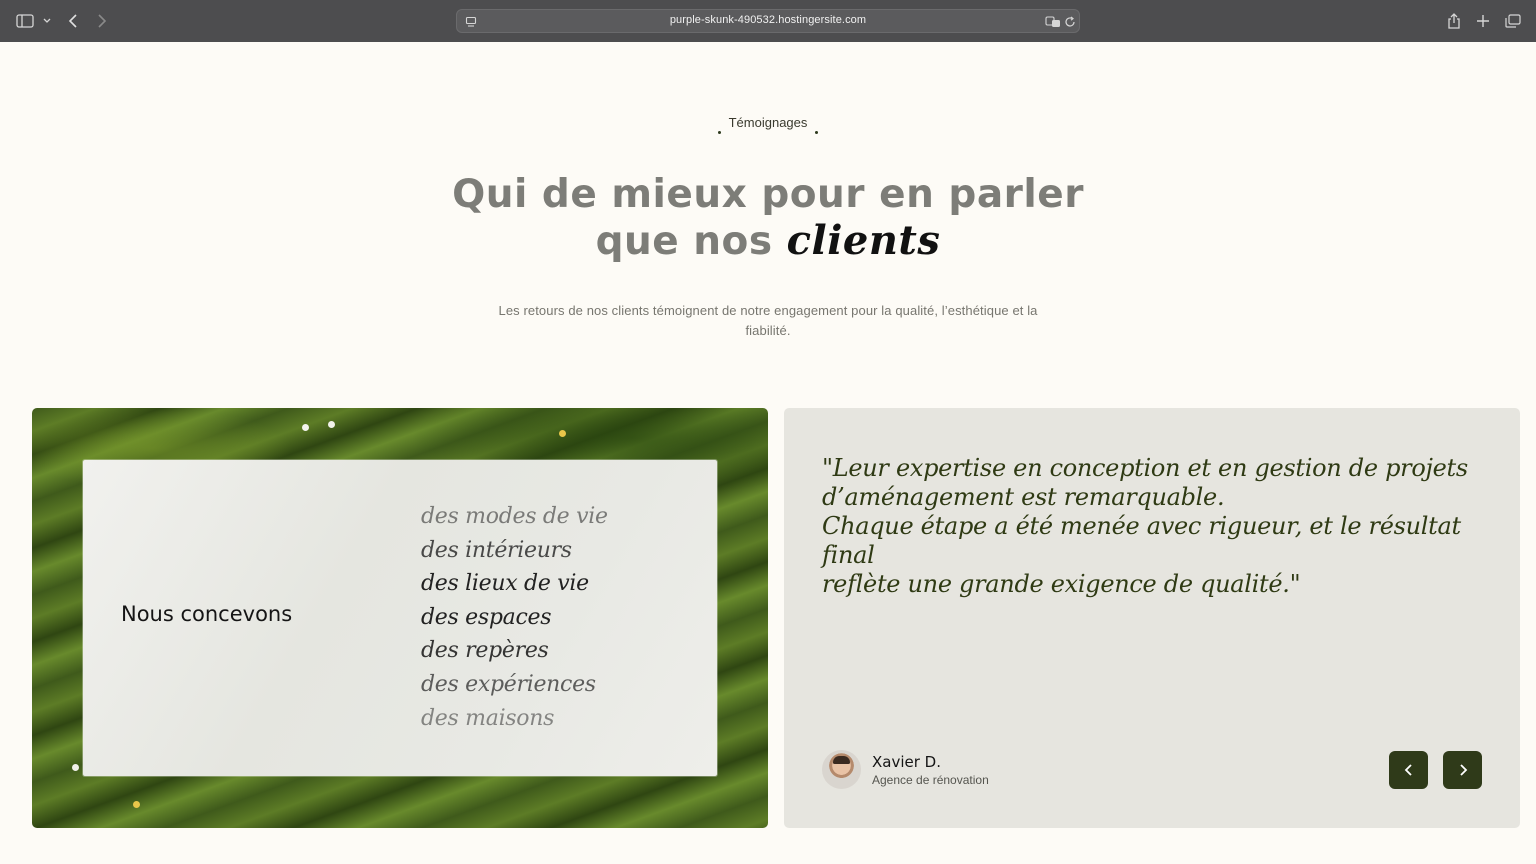  Describe the element at coordinates (207, 614) in the screenshot. I see `we-design-label: Nous concevons` at that location.